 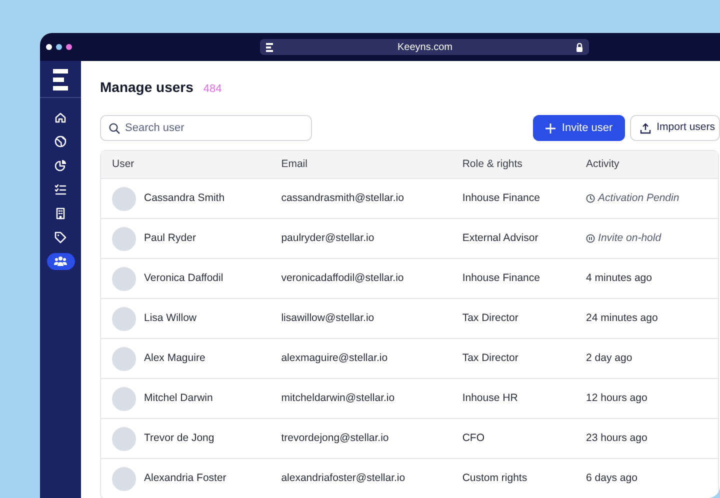 I want to click on sidebar-item, so click(x=60, y=261).